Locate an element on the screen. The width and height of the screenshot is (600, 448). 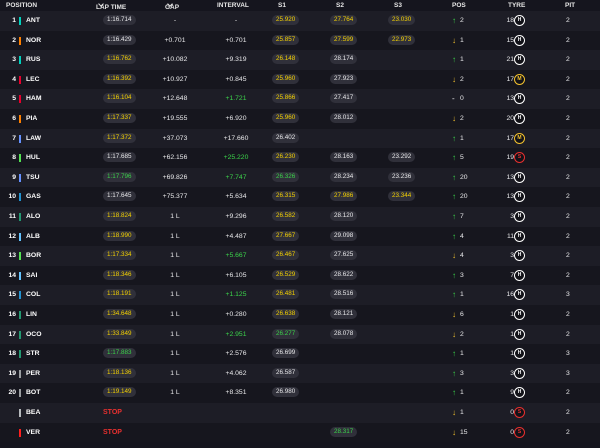
gap-value: +62.156 is located at coordinates (175, 158).